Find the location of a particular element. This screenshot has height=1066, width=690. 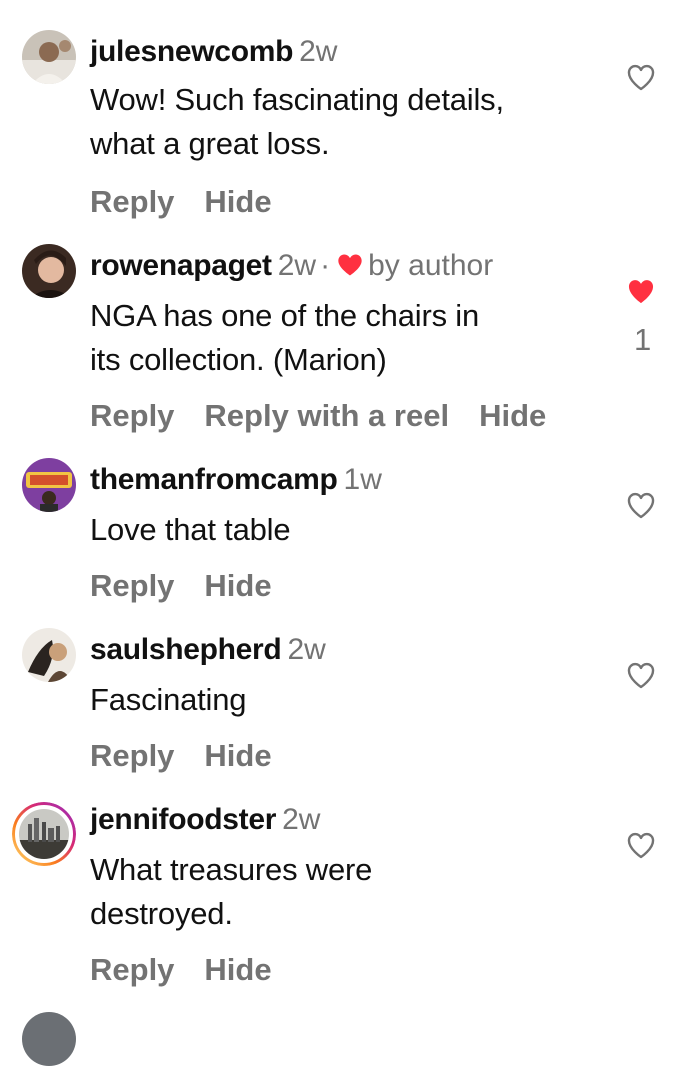

comment-meta: jennifoodster 2w is located at coordinates (205, 820).